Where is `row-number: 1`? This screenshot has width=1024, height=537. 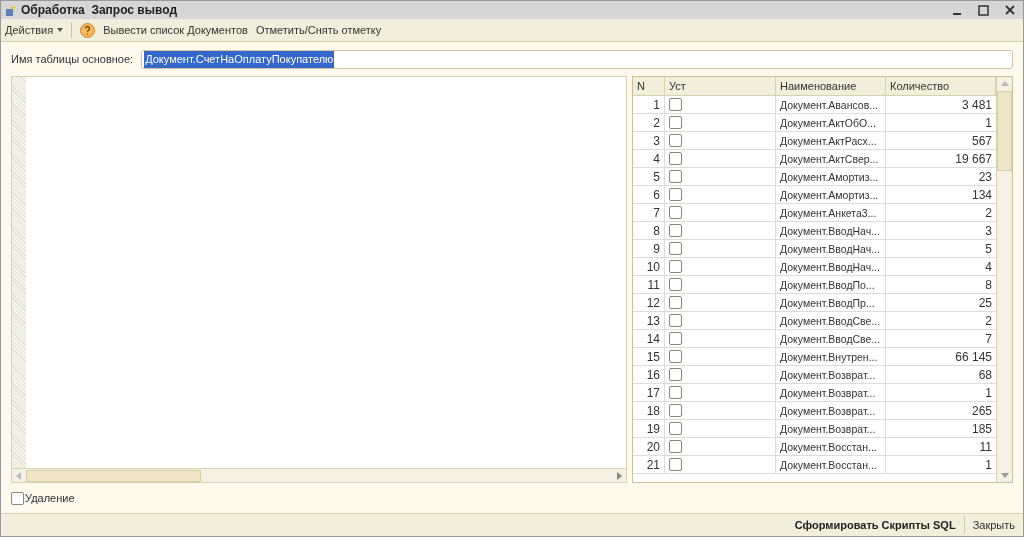 row-number: 1 is located at coordinates (649, 104).